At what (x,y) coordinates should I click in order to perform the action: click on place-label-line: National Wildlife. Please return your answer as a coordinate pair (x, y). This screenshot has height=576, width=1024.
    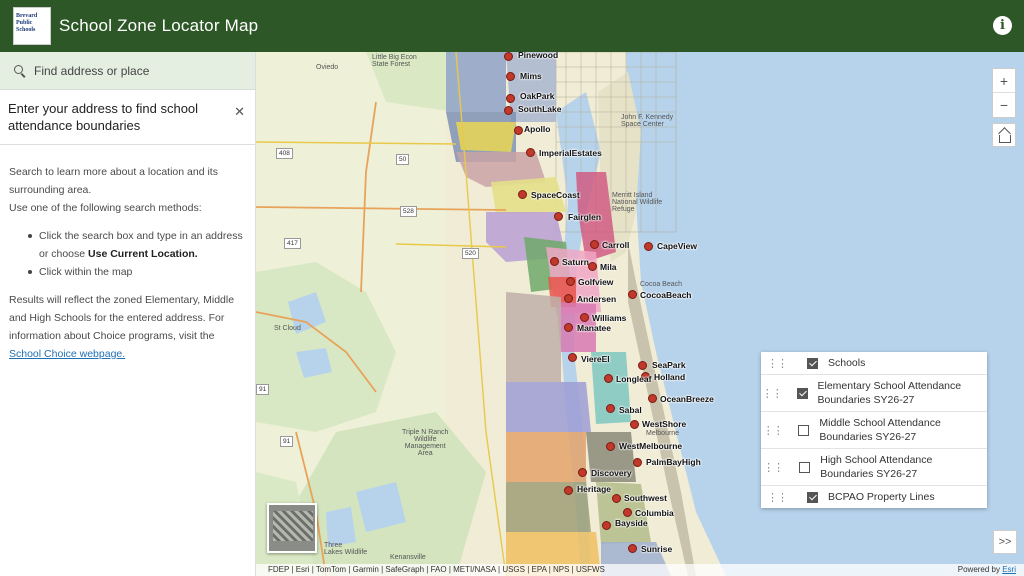
    Looking at the image, I should click on (637, 202).